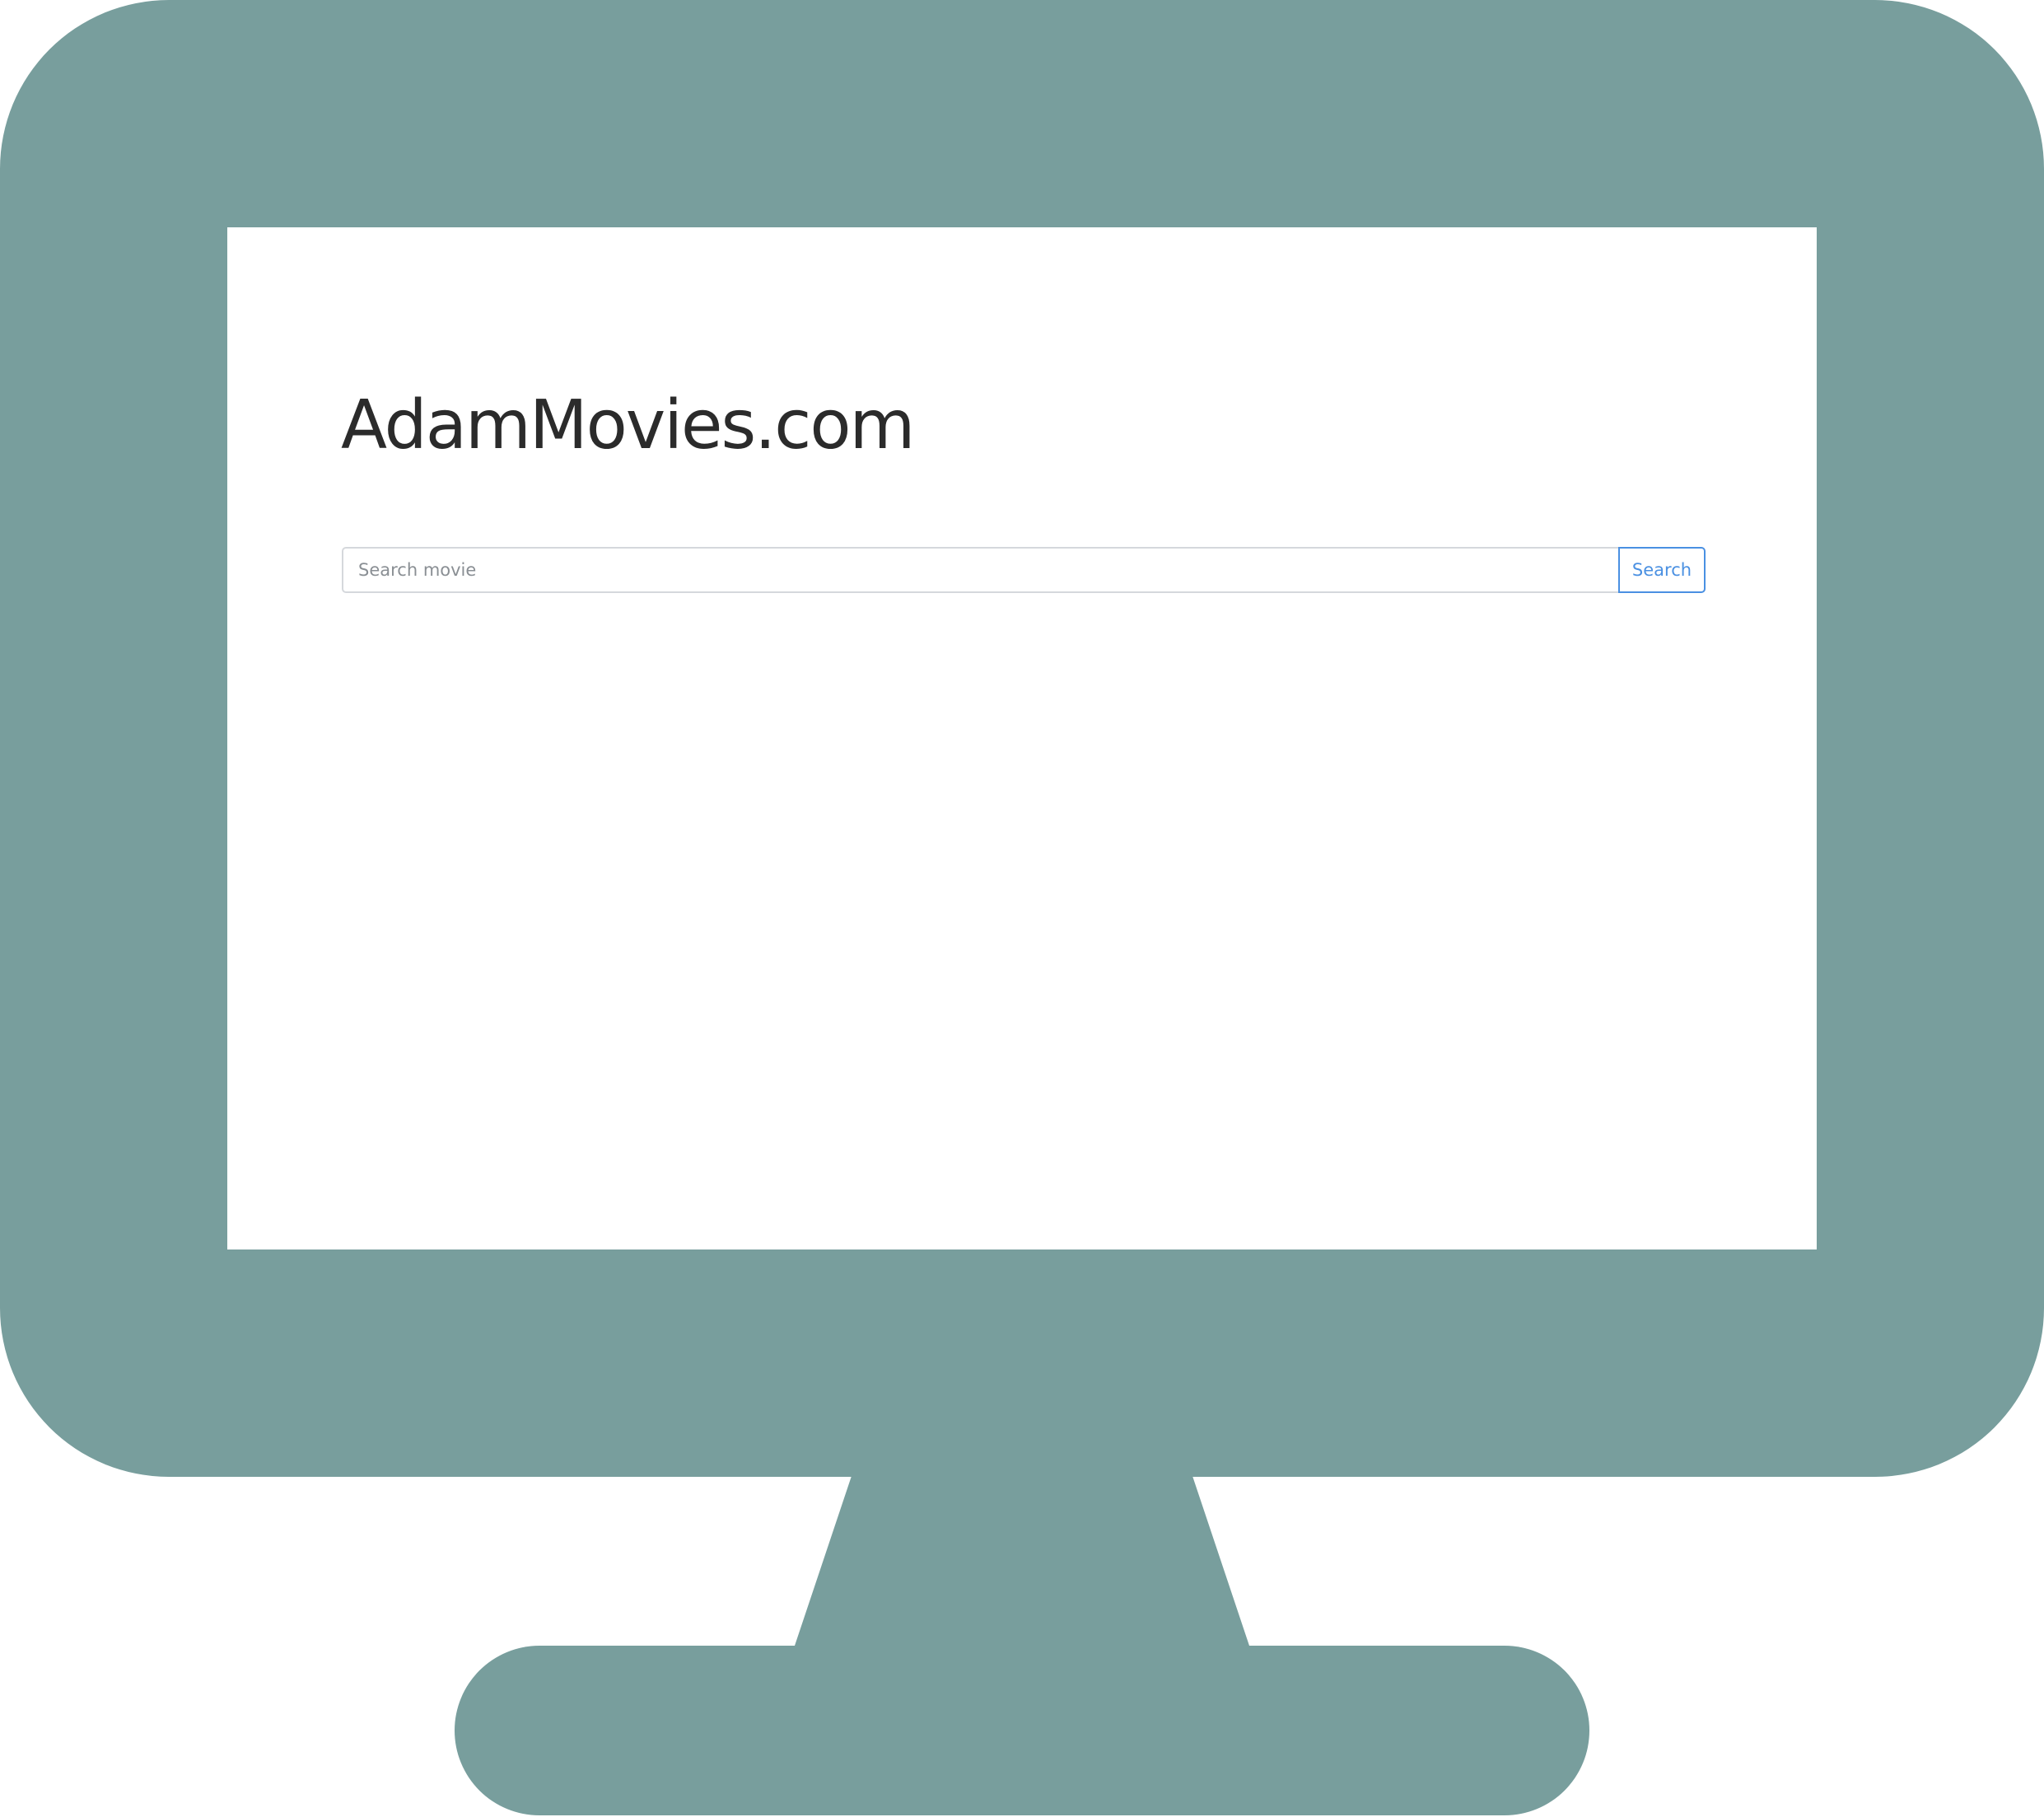 The height and width of the screenshot is (1817, 2044). Describe the element at coordinates (1022, 1730) in the screenshot. I see `monitor-stand-base` at that location.